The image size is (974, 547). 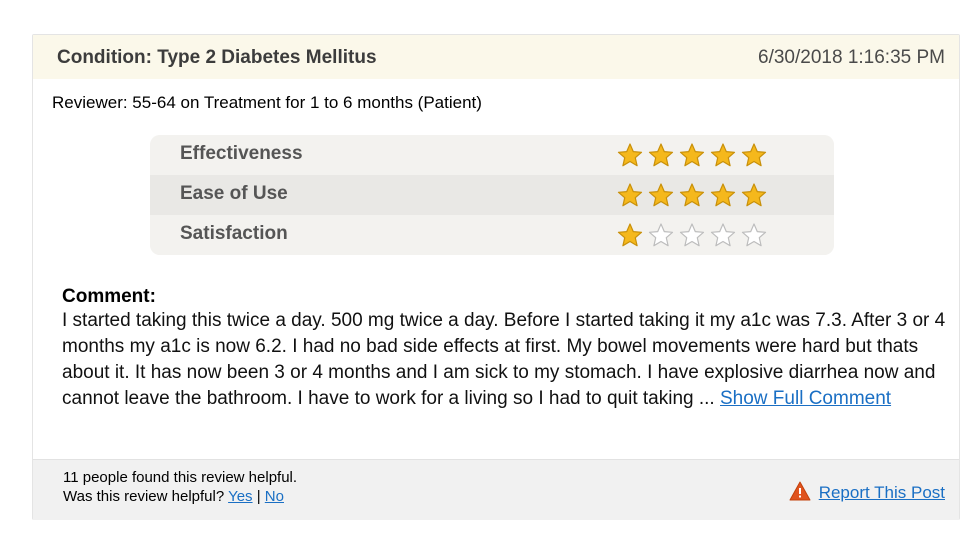 What do you see at coordinates (805, 398) in the screenshot?
I see `show-full-comment-link: Show Full Comment` at bounding box center [805, 398].